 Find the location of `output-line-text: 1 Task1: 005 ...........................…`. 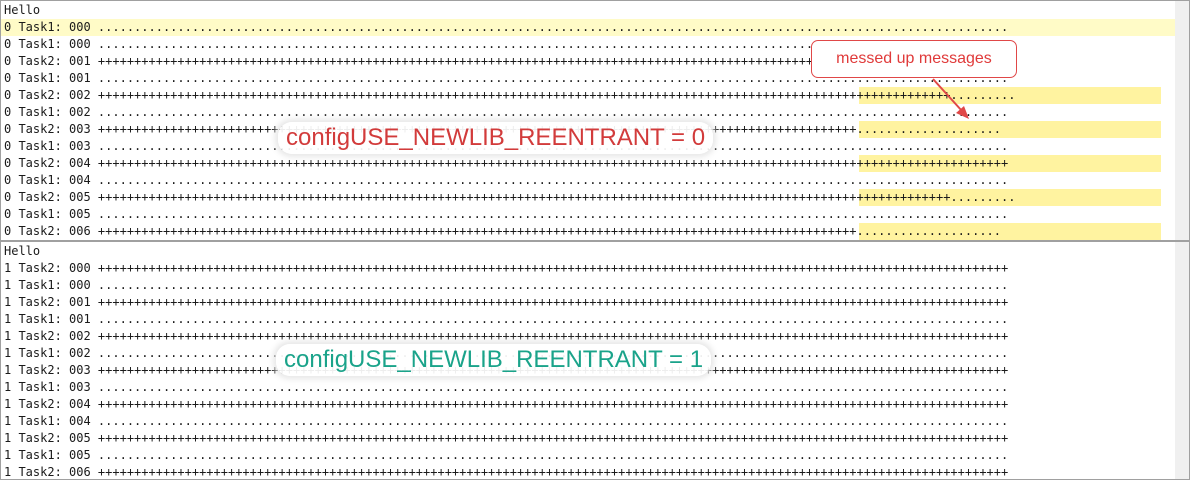

output-line-text: 1 Task1: 005 ...........................… is located at coordinates (506, 455).